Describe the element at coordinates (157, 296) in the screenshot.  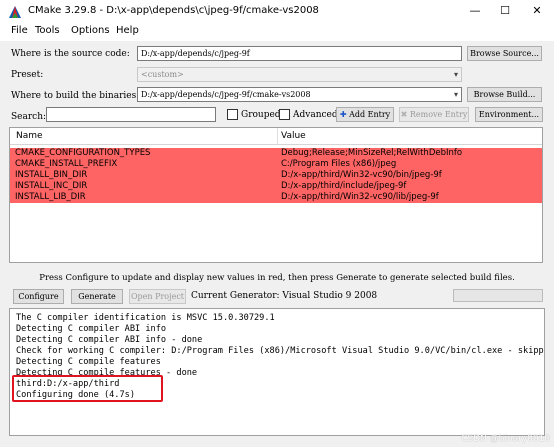
I see `open-project-button: Open Project` at that location.